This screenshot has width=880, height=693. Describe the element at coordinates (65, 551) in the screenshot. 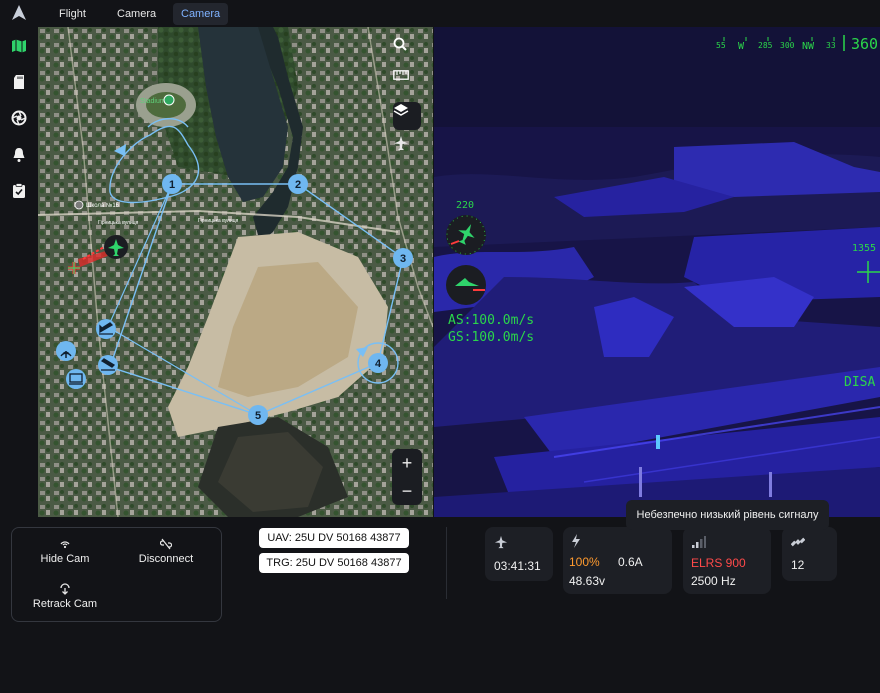

I see `hide-cam-button: Hide Cam` at that location.